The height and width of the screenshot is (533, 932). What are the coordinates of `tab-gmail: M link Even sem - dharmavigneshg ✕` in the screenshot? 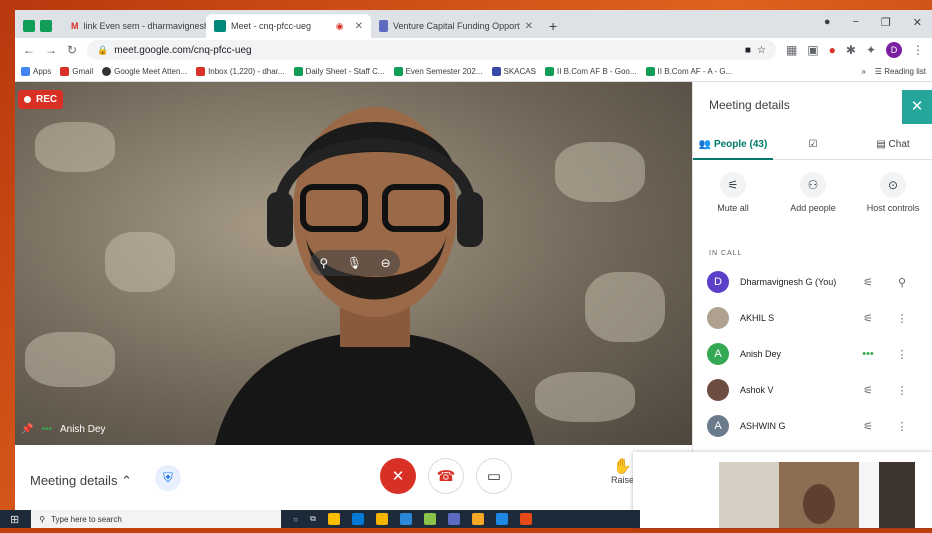 It's located at (134, 26).